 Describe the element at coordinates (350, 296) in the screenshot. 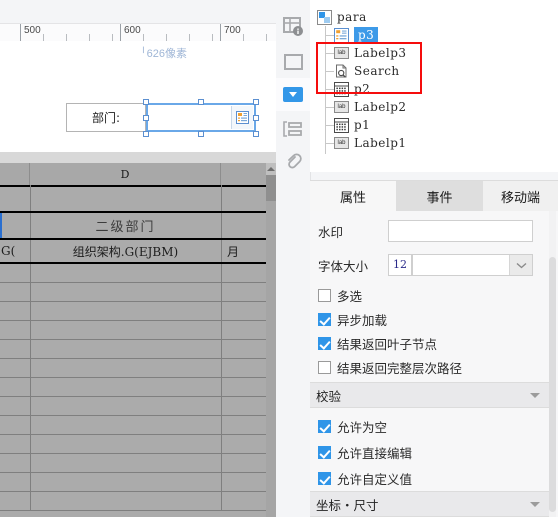

I see `multi-select-label: 多选` at that location.